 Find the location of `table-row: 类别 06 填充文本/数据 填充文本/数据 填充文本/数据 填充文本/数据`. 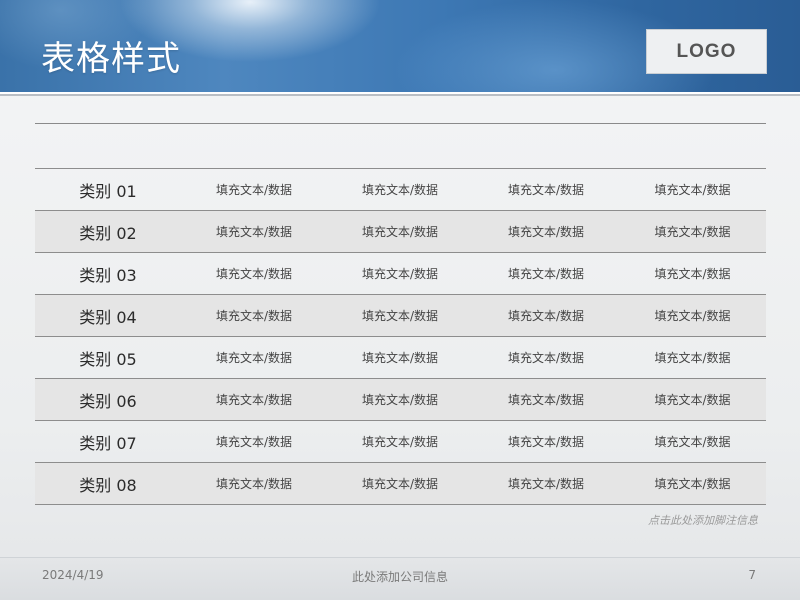

table-row: 类别 06 填充文本/数据 填充文本/数据 填充文本/数据 填充文本/数据 is located at coordinates (400, 399).